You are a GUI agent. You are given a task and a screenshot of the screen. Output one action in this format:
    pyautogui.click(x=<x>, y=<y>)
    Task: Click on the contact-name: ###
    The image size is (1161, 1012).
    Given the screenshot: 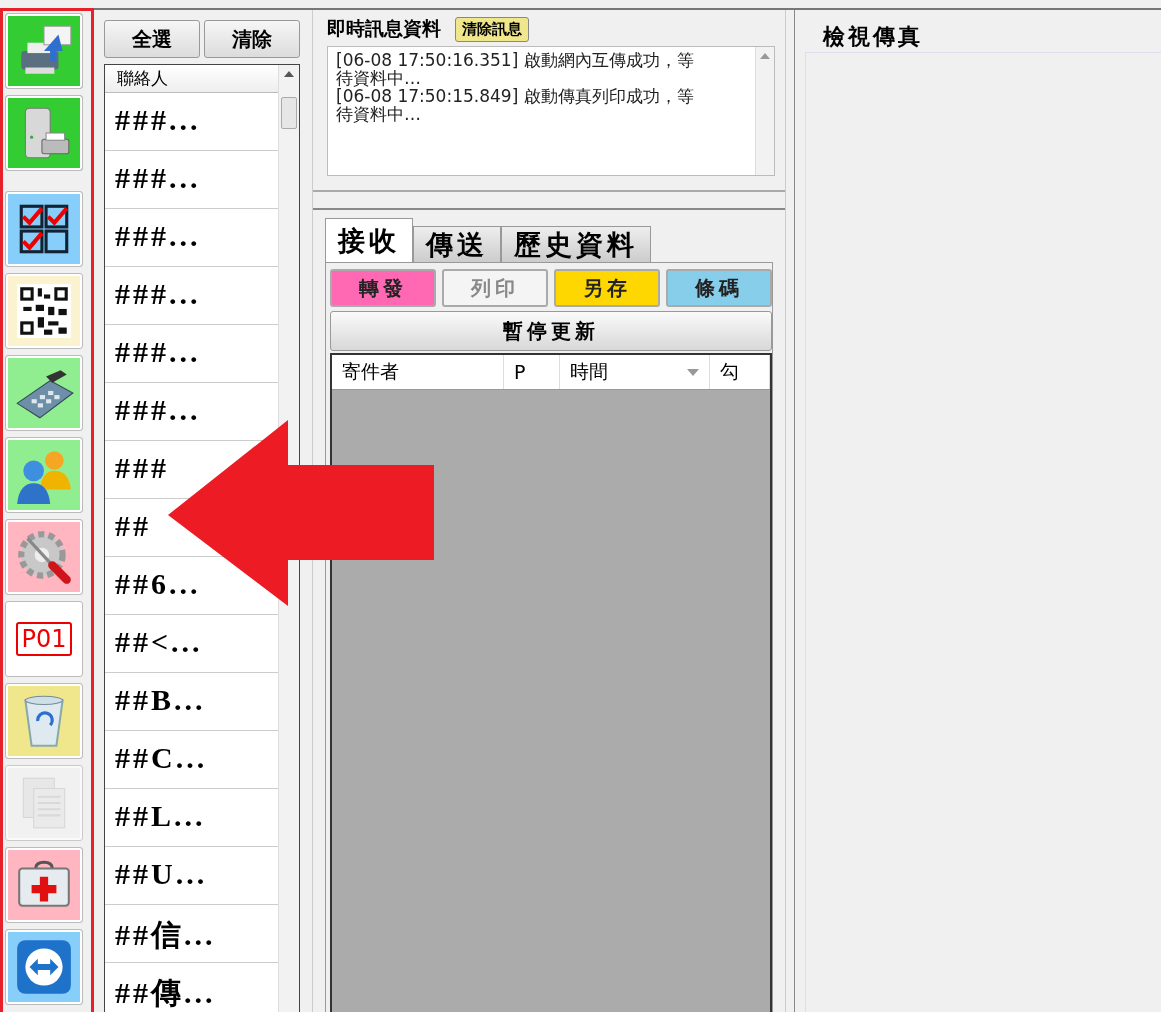 What is the action you would take?
    pyautogui.click(x=142, y=467)
    